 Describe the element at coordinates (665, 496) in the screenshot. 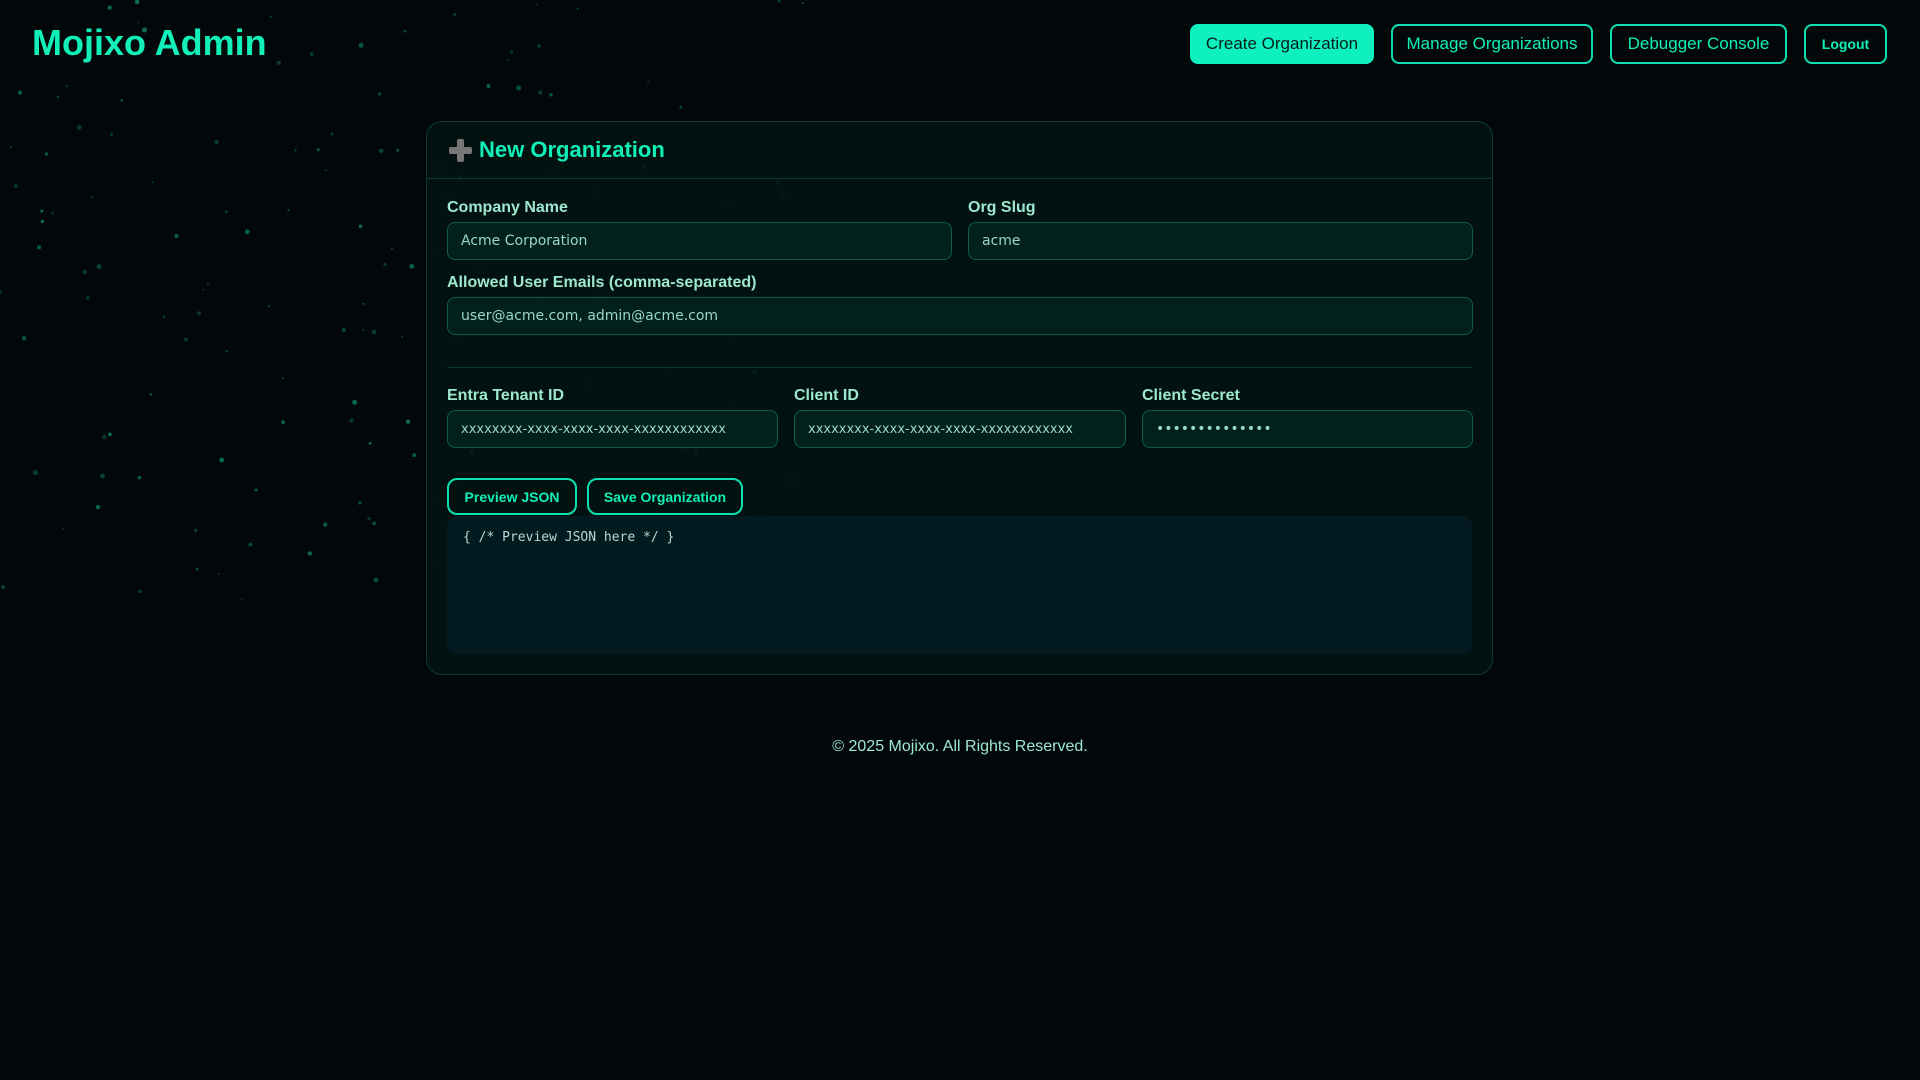

I see `save-organization-button: Save Organization` at that location.